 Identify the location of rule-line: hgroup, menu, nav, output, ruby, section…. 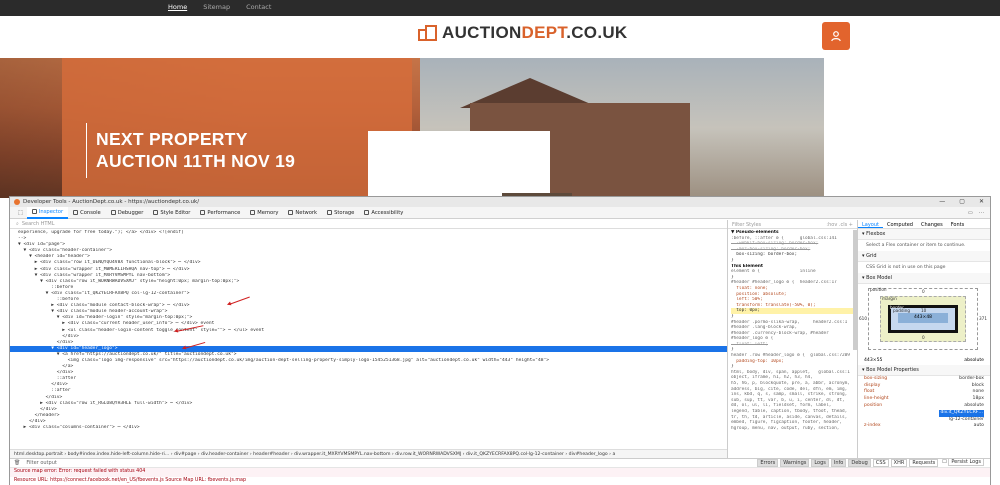
(792, 429).